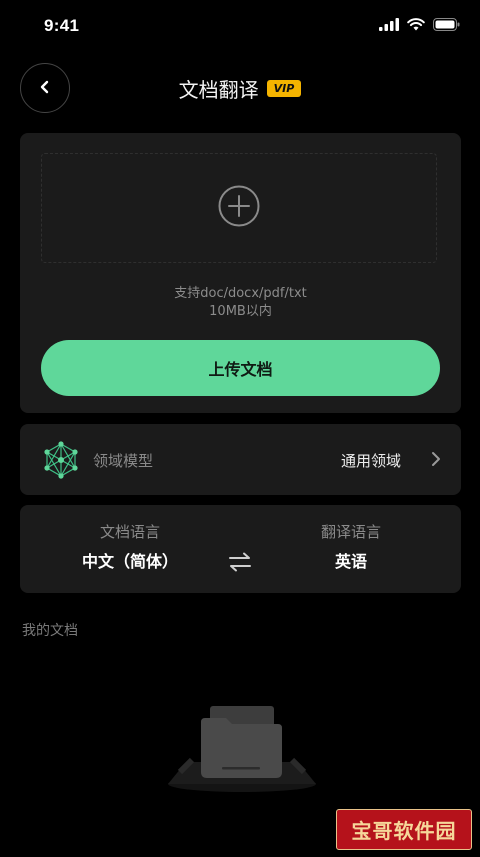 The height and width of the screenshot is (857, 480). I want to click on target-language-value: 英语, so click(350, 561).